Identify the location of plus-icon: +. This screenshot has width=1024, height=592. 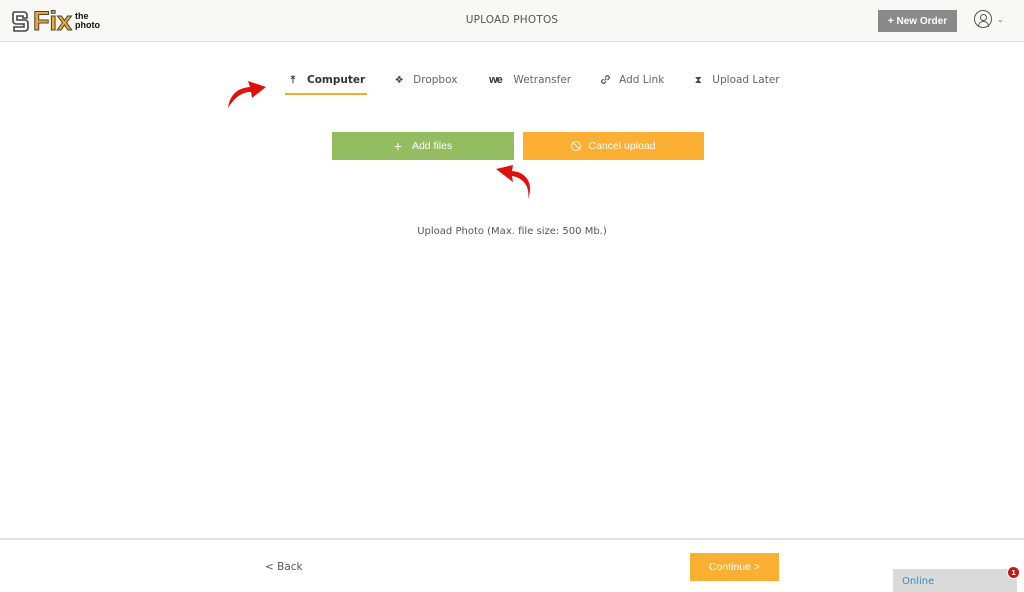
(397, 146).